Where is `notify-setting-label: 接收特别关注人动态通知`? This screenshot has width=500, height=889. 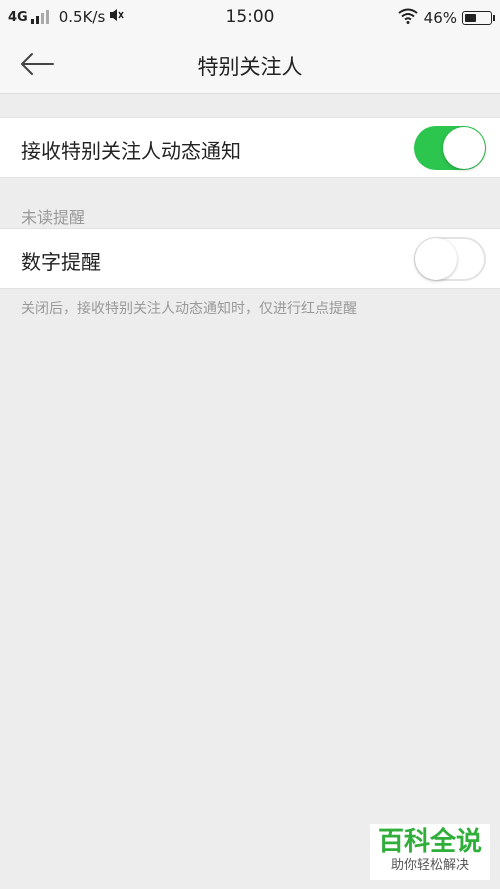
notify-setting-label: 接收特别关注人动态通知 is located at coordinates (131, 151).